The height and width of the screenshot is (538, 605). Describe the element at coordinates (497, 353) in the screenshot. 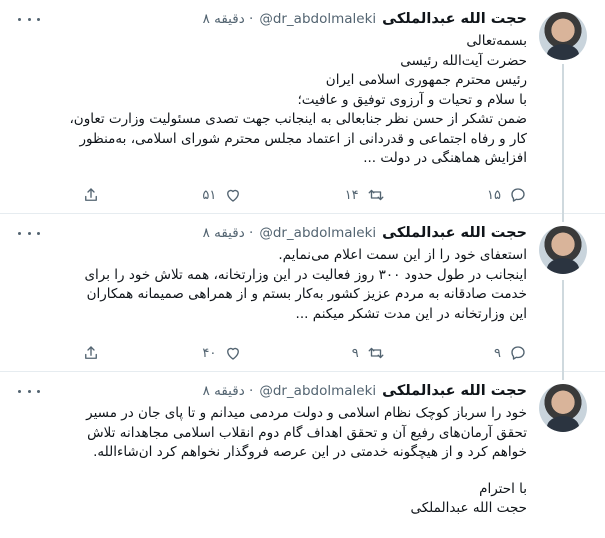

I see `reply-count: ۹` at that location.